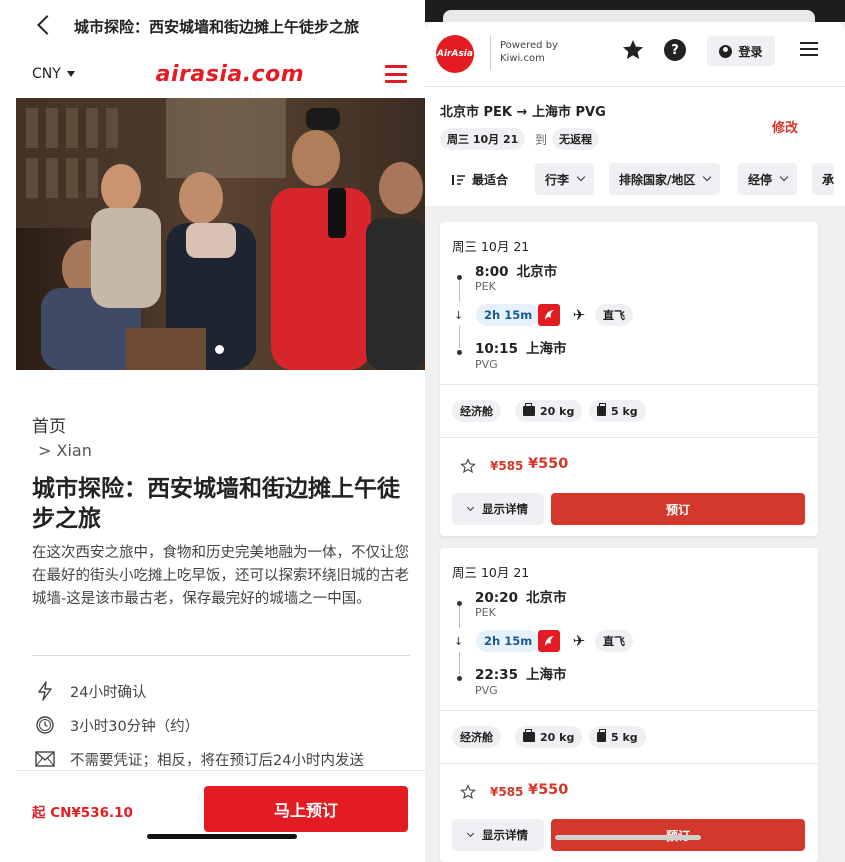  I want to click on route-text: 北京市 PEK → 上海市 PVG, so click(523, 112).